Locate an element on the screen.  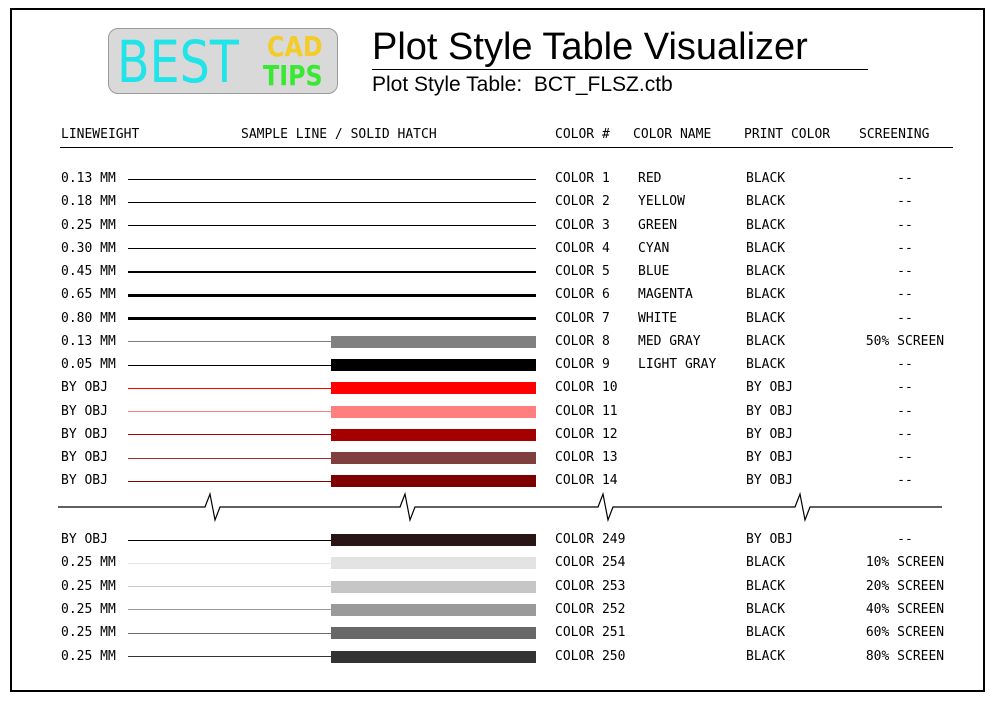
table-row: 0.25 MM COLOR 3 GREEN BLACK -- is located at coordinates (498, 228).